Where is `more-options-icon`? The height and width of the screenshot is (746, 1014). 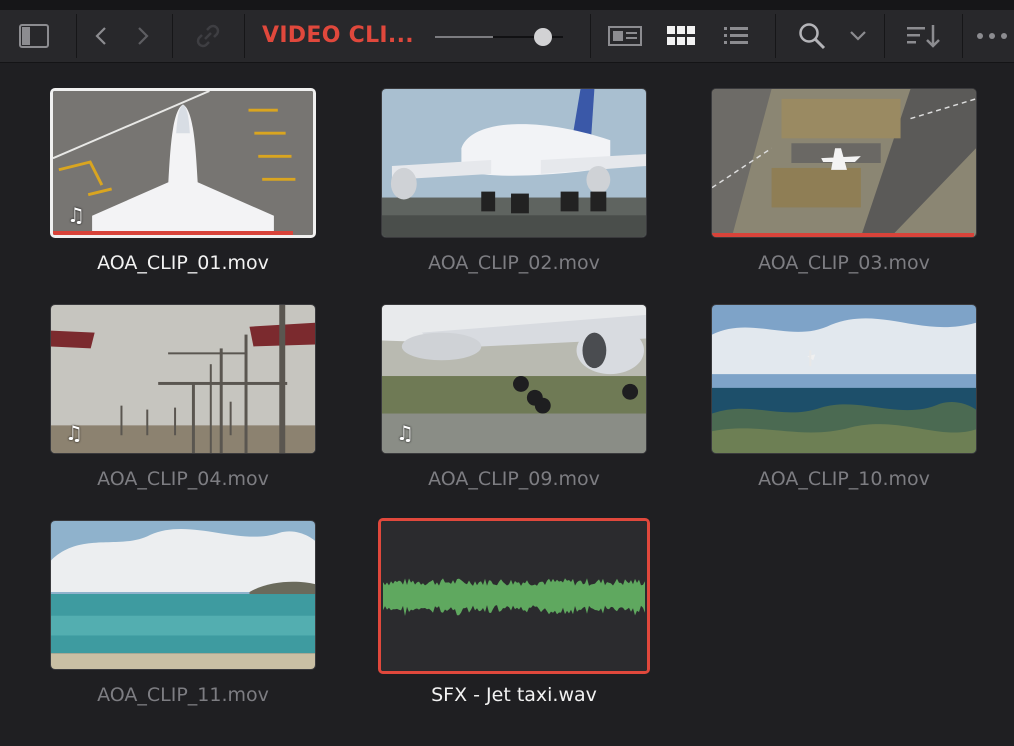 more-options-icon is located at coordinates (993, 36).